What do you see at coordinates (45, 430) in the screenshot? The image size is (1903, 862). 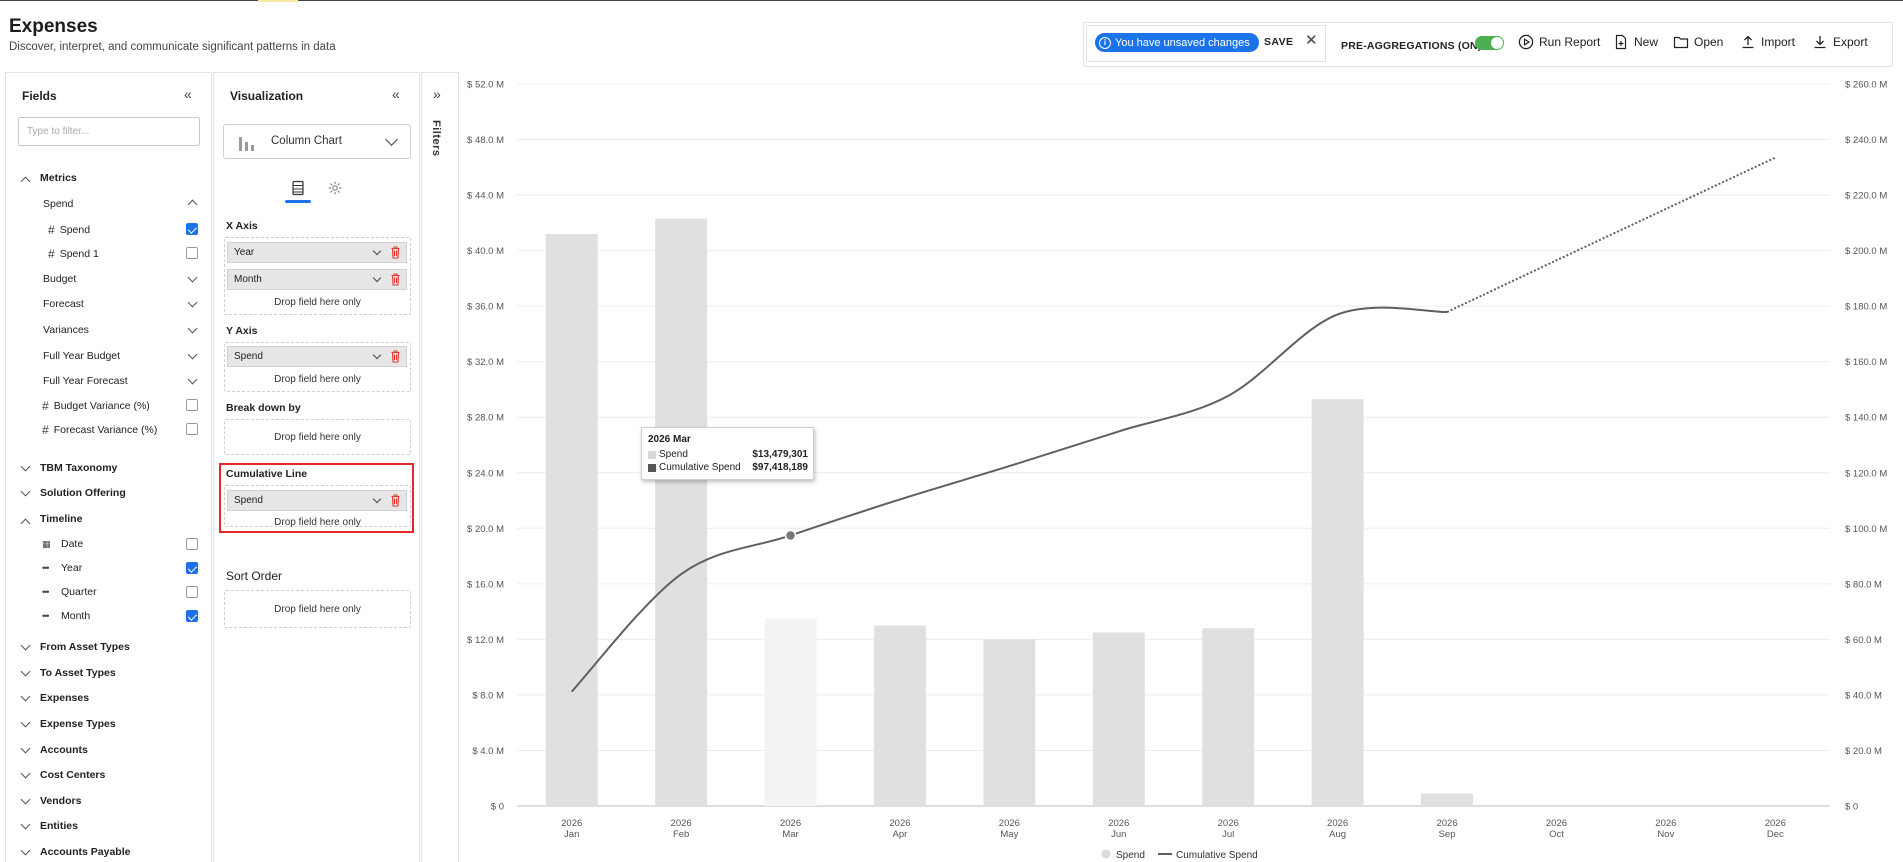 I see `measure-icon: #` at bounding box center [45, 430].